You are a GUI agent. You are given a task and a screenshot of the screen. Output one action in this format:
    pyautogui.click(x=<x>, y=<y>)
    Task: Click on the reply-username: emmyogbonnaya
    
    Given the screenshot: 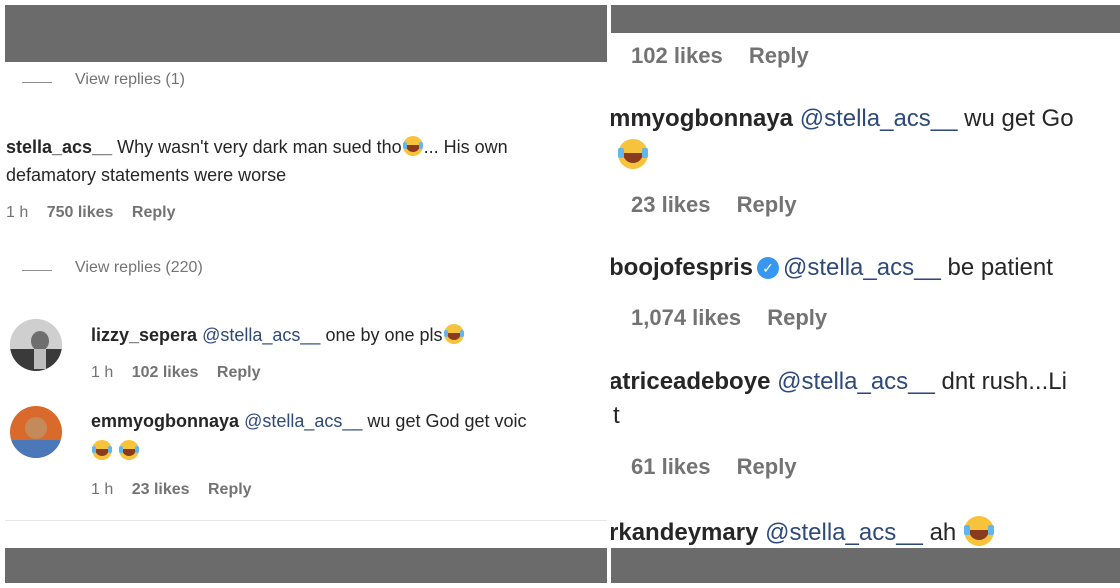 What is the action you would take?
    pyautogui.click(x=165, y=421)
    